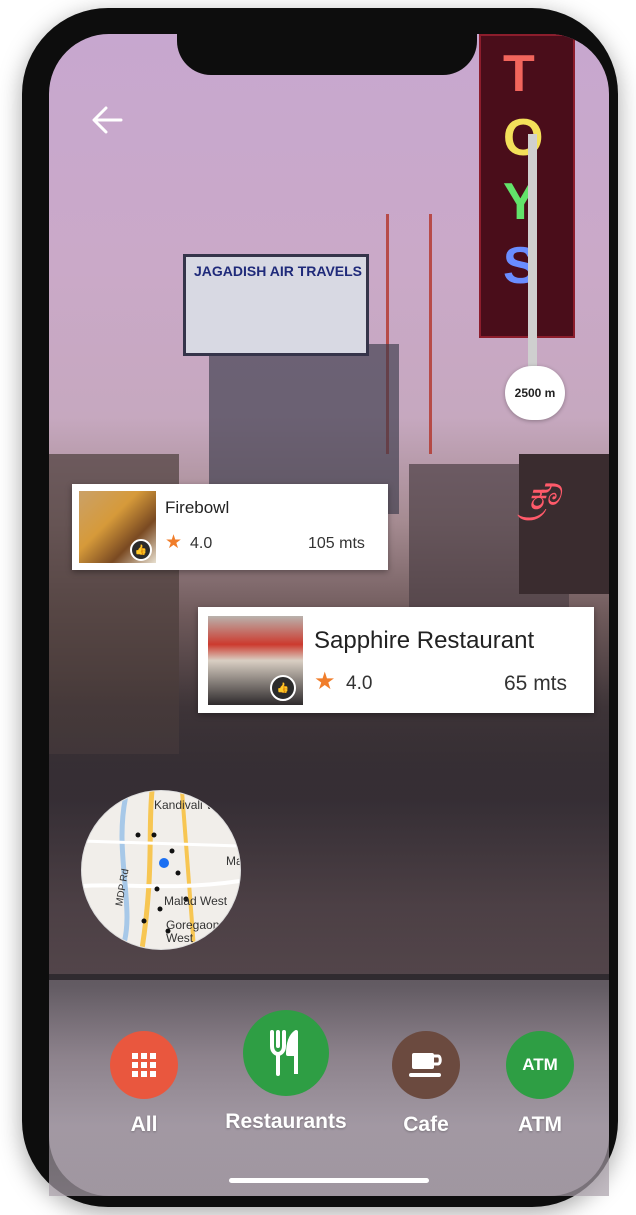  Describe the element at coordinates (519, 74) in the screenshot. I see `sign-letter: T` at that location.